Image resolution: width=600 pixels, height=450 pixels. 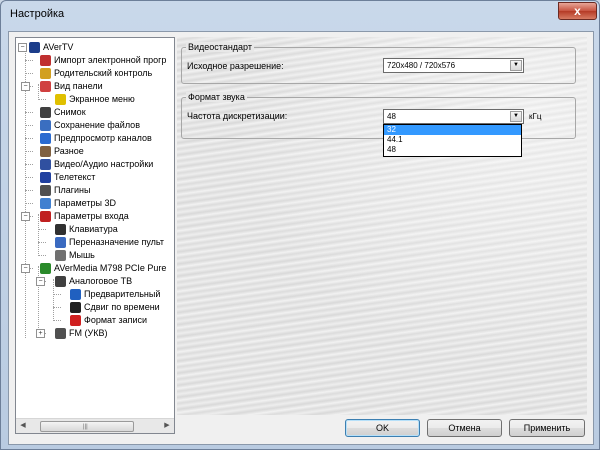 I want to click on resolution-select: 720x480 / 720x576 ▼, so click(x=453, y=65).